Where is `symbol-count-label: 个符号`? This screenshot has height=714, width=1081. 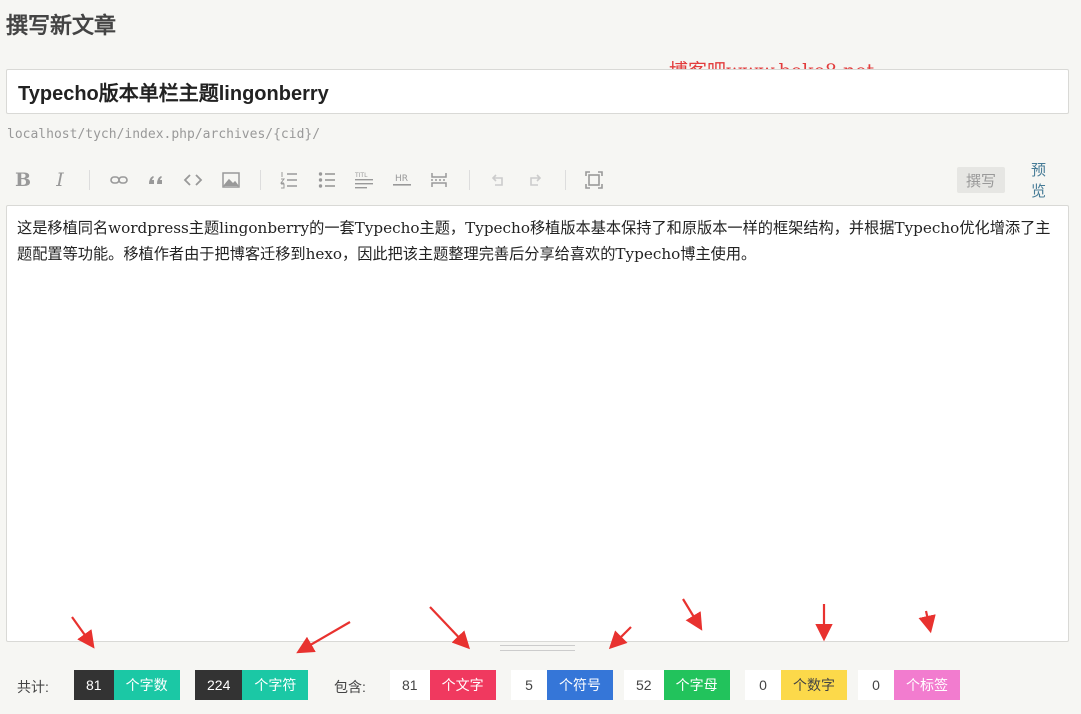 symbol-count-label: 个符号 is located at coordinates (580, 685).